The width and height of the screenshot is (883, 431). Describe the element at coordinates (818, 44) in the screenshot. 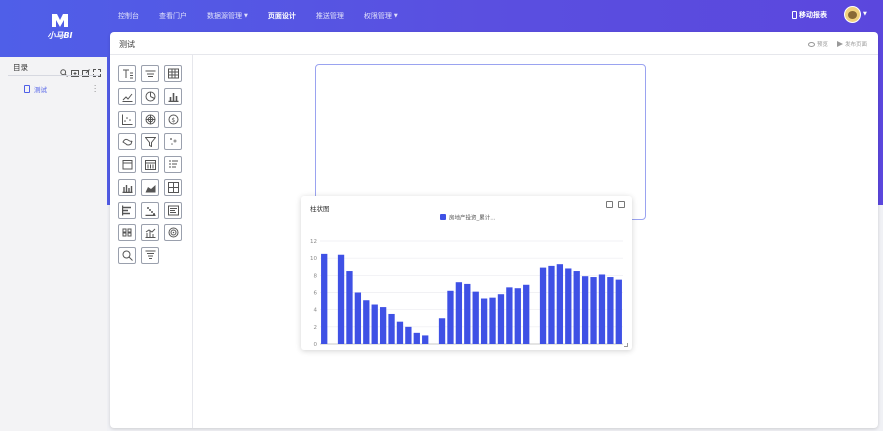

I see `preview-button: 预览` at that location.